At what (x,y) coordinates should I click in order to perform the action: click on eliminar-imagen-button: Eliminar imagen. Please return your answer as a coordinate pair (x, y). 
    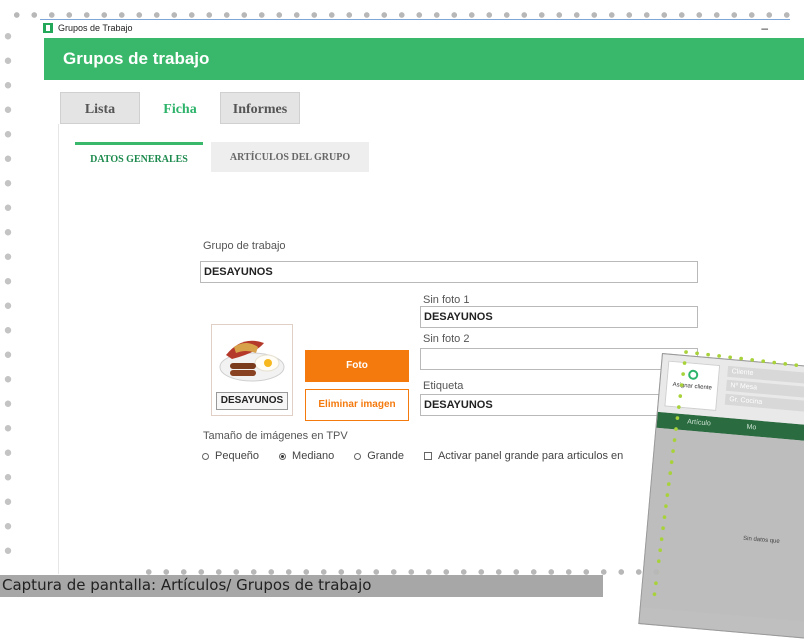
    Looking at the image, I should click on (357, 405).